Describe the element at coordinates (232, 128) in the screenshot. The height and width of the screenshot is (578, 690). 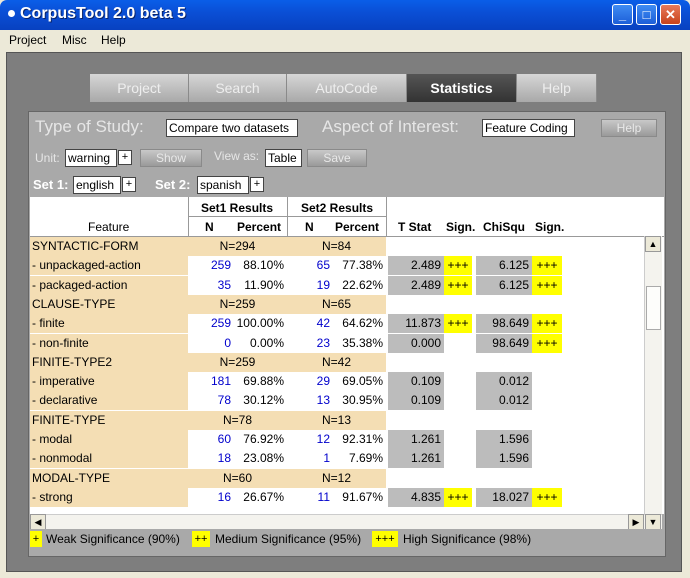
I see `type-of-study-select: Compare two datasets` at that location.